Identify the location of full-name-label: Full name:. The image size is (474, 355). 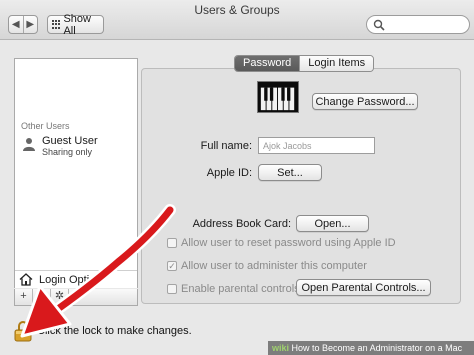
(226, 146).